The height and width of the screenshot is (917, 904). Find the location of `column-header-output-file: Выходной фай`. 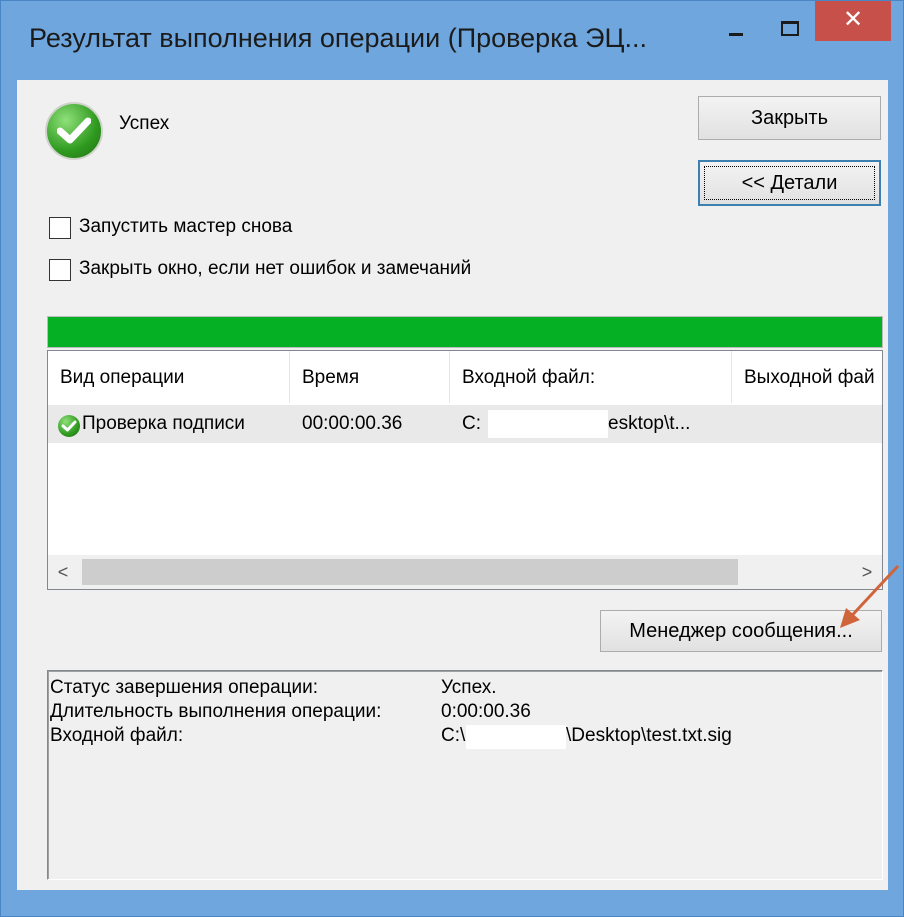

column-header-output-file: Выходной фай is located at coordinates (807, 377).